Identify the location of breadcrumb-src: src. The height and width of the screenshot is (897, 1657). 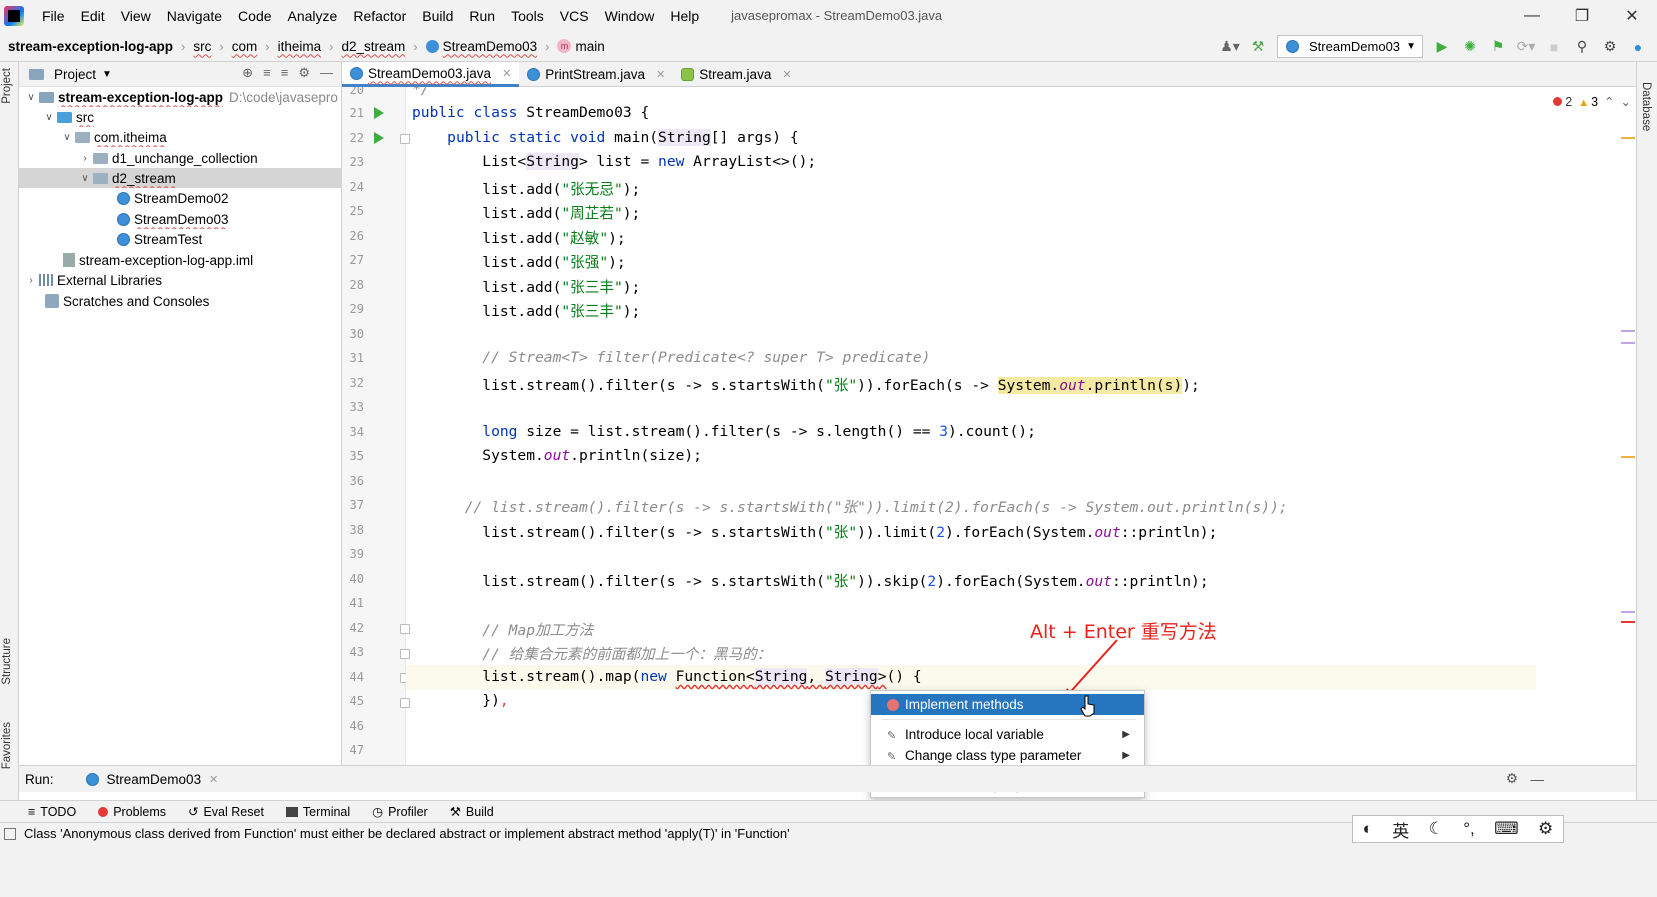
(202, 46).